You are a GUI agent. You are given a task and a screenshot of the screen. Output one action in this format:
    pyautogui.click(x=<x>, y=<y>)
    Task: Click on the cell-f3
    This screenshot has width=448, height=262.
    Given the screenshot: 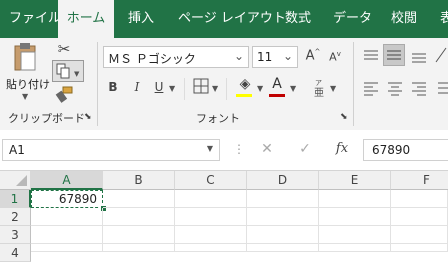 What is the action you would take?
    pyautogui.click(x=419, y=235)
    